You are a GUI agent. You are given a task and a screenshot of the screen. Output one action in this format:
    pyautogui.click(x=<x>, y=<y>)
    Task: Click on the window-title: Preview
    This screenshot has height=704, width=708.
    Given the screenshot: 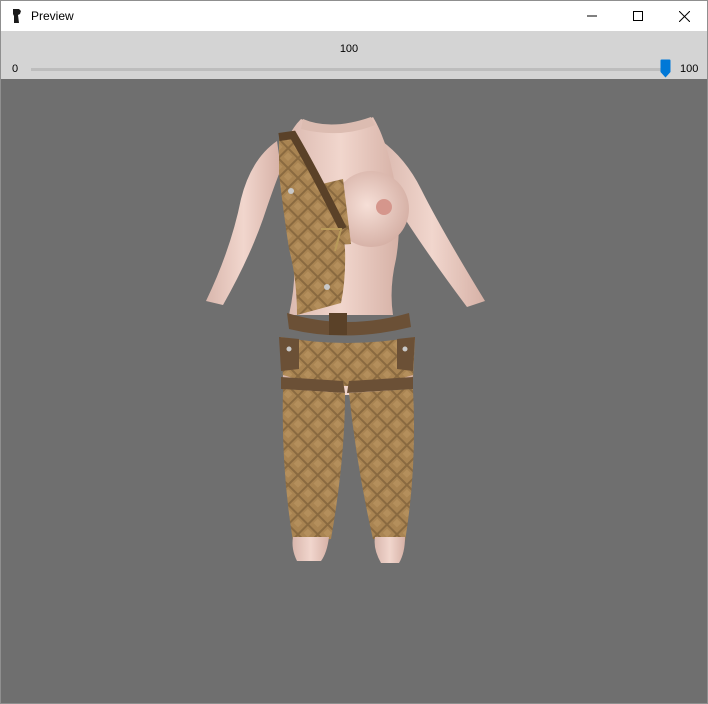 What is the action you would take?
    pyautogui.click(x=52, y=16)
    